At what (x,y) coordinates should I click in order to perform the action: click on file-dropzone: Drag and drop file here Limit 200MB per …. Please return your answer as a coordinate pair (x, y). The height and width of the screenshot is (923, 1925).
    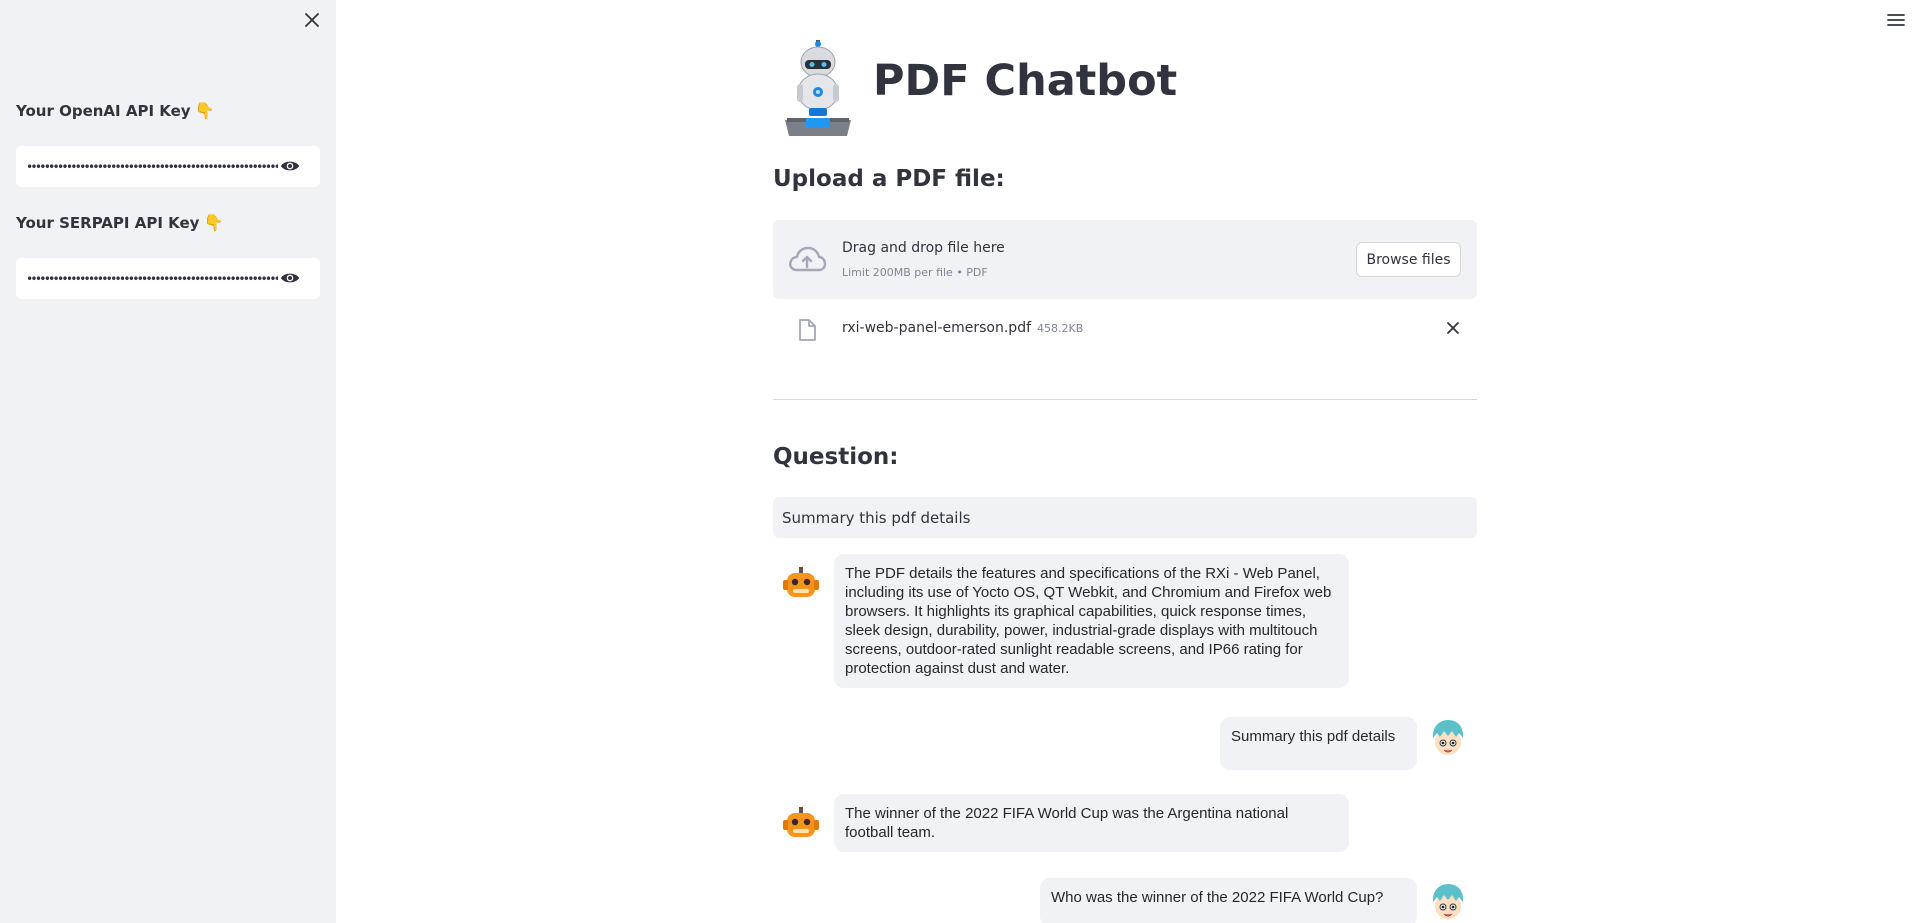
    Looking at the image, I should click on (1125, 259).